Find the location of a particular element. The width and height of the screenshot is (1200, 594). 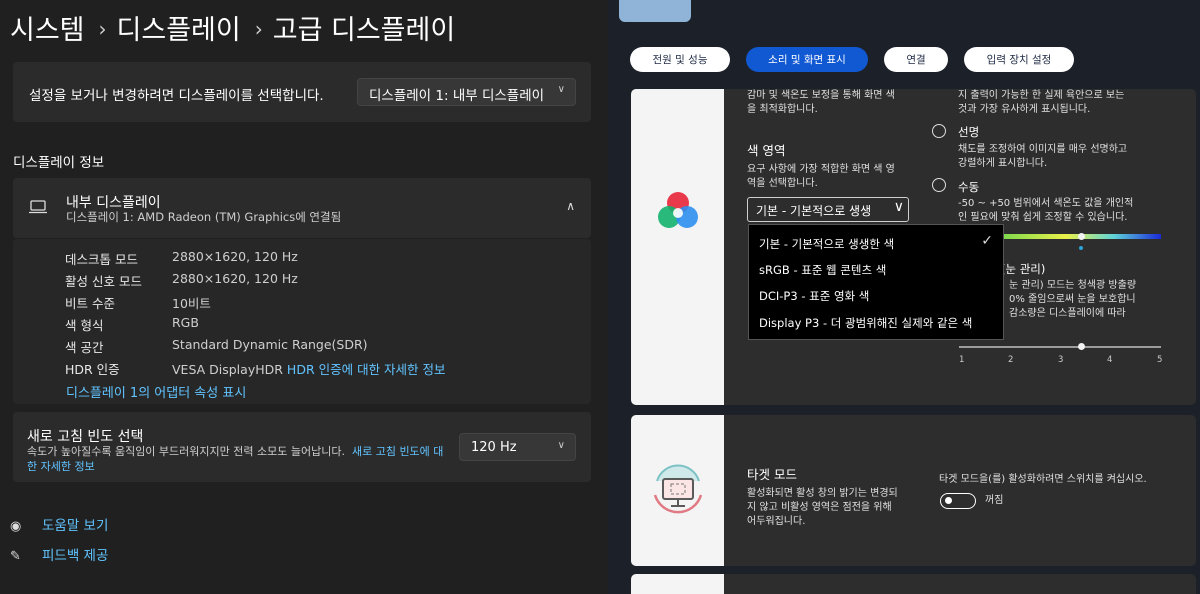

info-row-value: Standard Dynamic Range(SDR) is located at coordinates (270, 344).